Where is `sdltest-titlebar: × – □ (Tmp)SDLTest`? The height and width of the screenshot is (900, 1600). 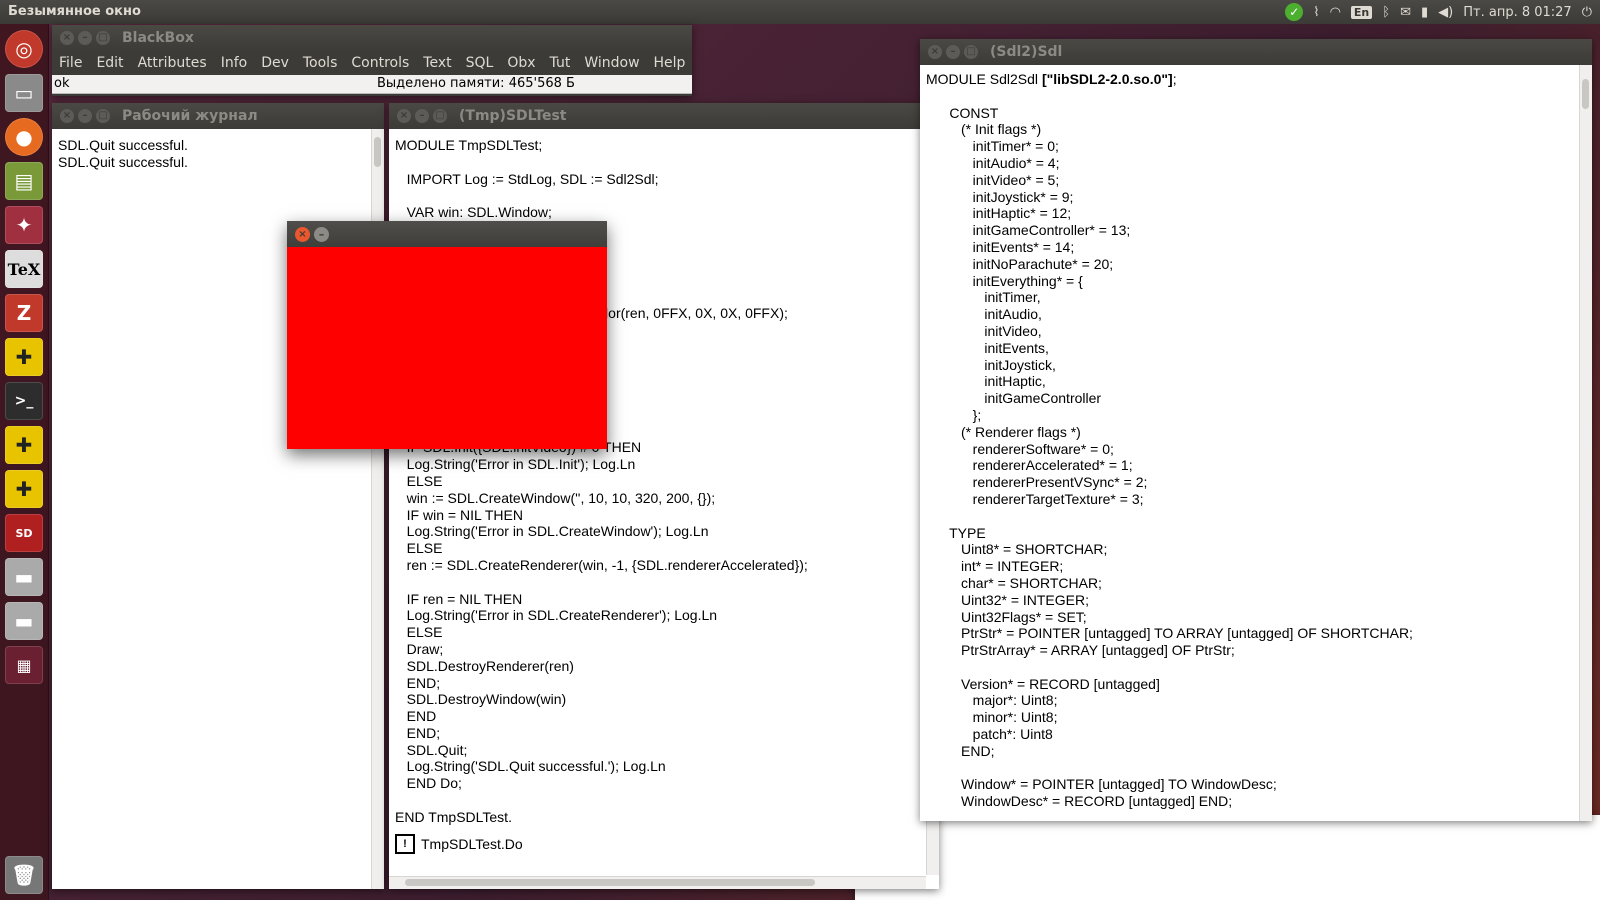
sdltest-titlebar: × – □ (Tmp)SDLTest is located at coordinates (664, 116).